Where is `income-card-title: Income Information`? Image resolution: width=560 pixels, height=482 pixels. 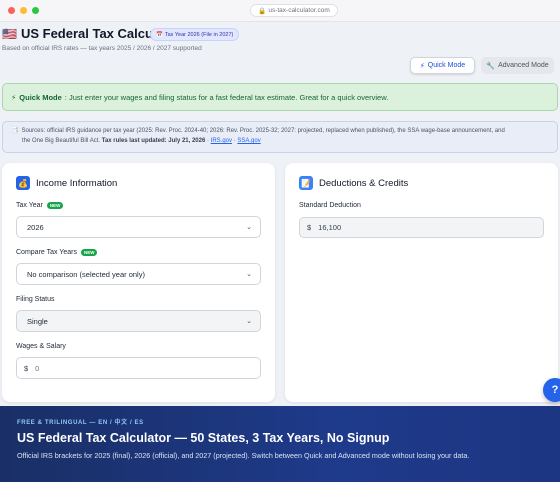
income-card-title: Income Information is located at coordinates (77, 183).